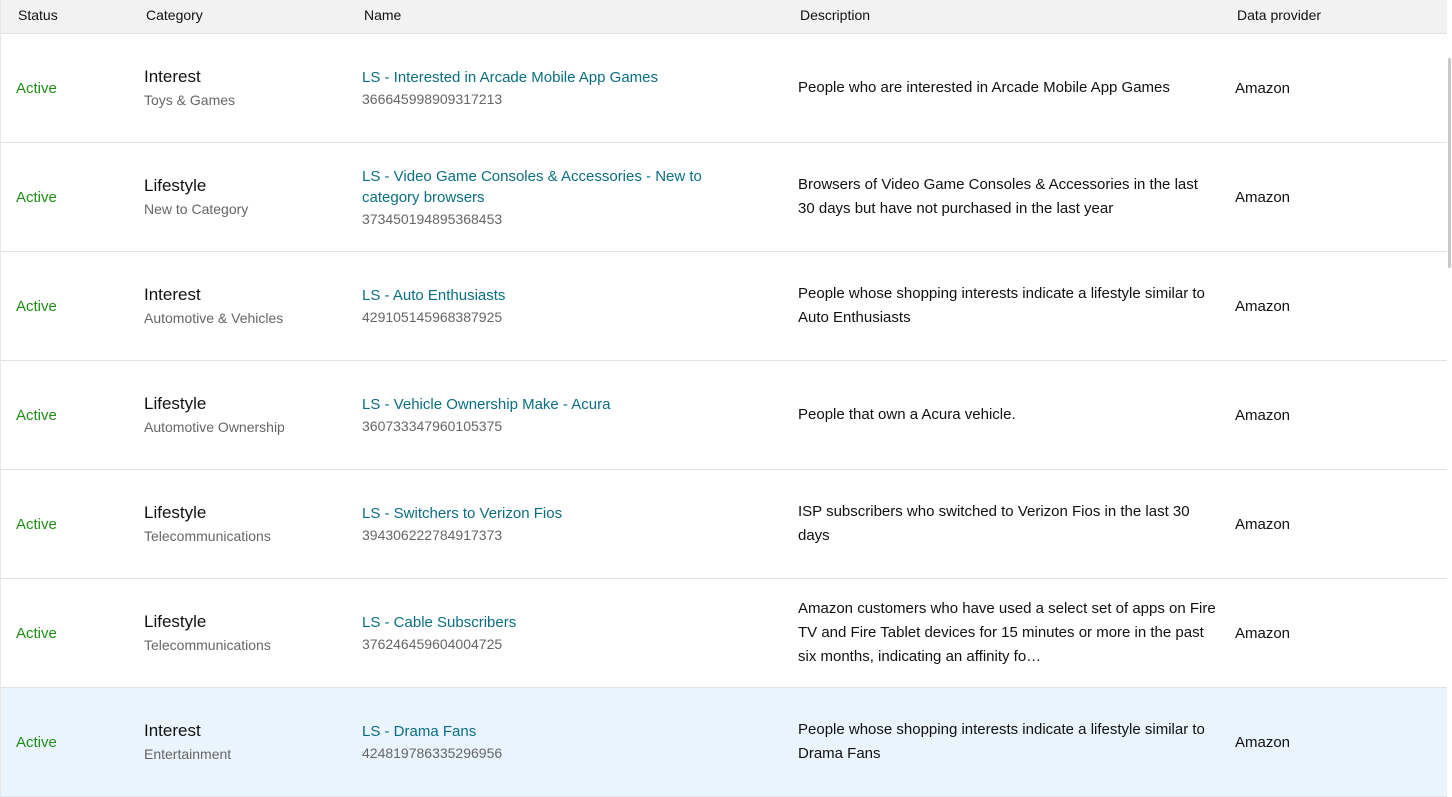 This screenshot has width=1452, height=797. Describe the element at coordinates (432, 317) in the screenshot. I see `audience-id: 429105145968387925` at that location.